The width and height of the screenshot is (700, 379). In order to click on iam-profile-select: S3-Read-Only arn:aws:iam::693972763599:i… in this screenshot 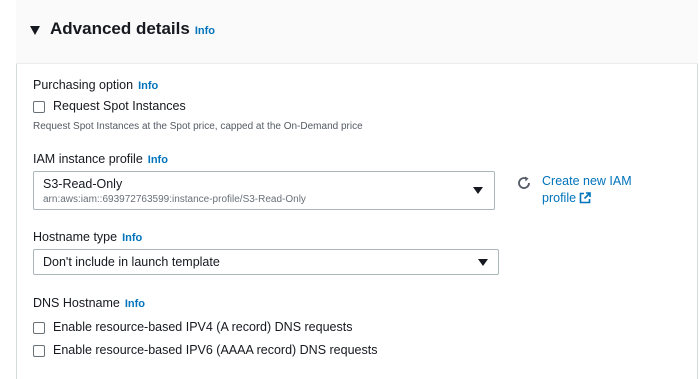, I will do `click(264, 190)`.